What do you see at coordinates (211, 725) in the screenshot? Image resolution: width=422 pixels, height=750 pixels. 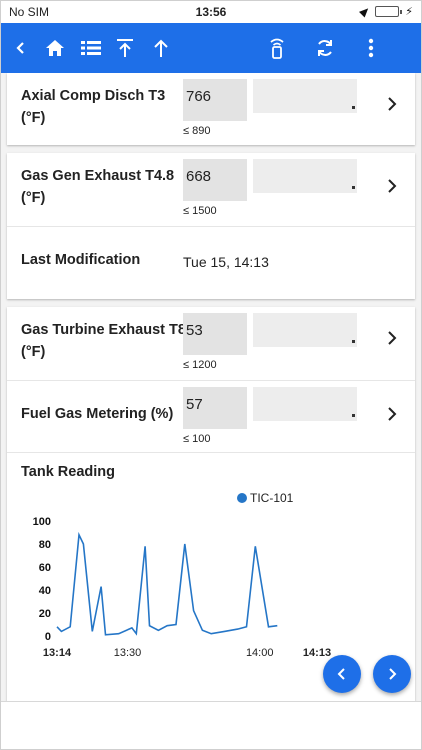 I see `bottom-bar` at bounding box center [211, 725].